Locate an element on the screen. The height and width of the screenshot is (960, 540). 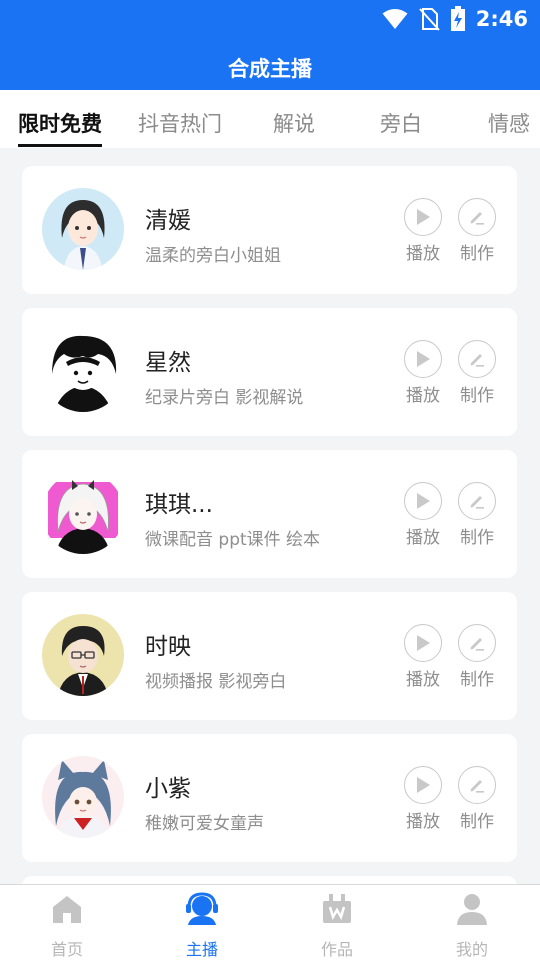
anchor-card: 星然 纪录片旁白 影视解说 播放 制作 is located at coordinates (269, 372).